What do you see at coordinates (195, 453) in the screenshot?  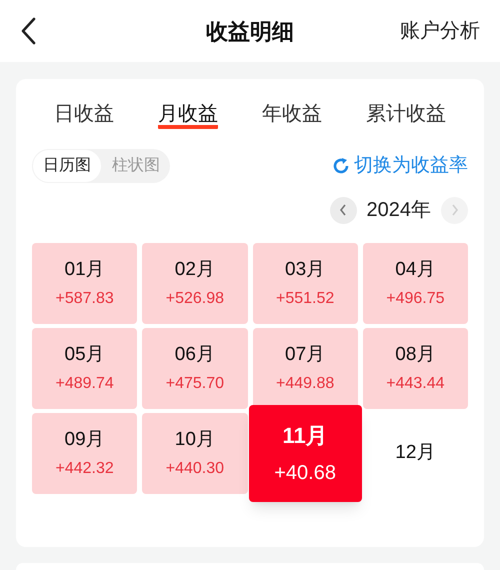 I see `month-cell: 10月 +440.30` at bounding box center [195, 453].